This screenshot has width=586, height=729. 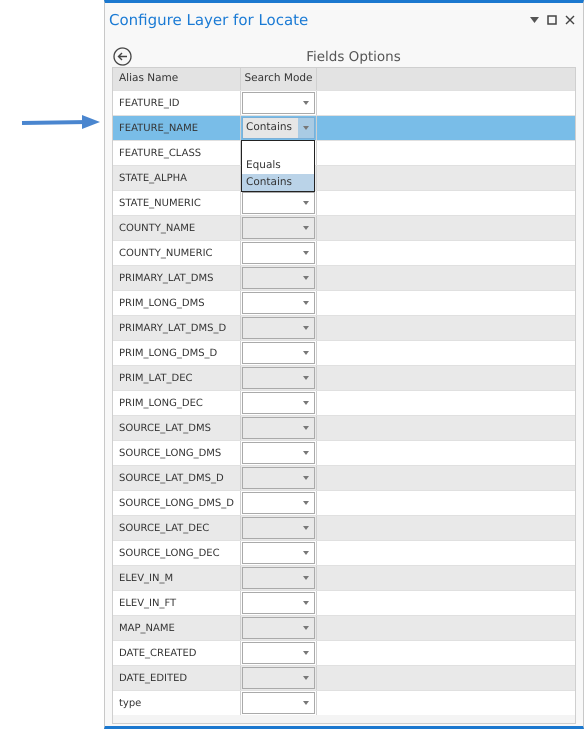 What do you see at coordinates (353, 57) in the screenshot?
I see `page-title: Fields Options` at bounding box center [353, 57].